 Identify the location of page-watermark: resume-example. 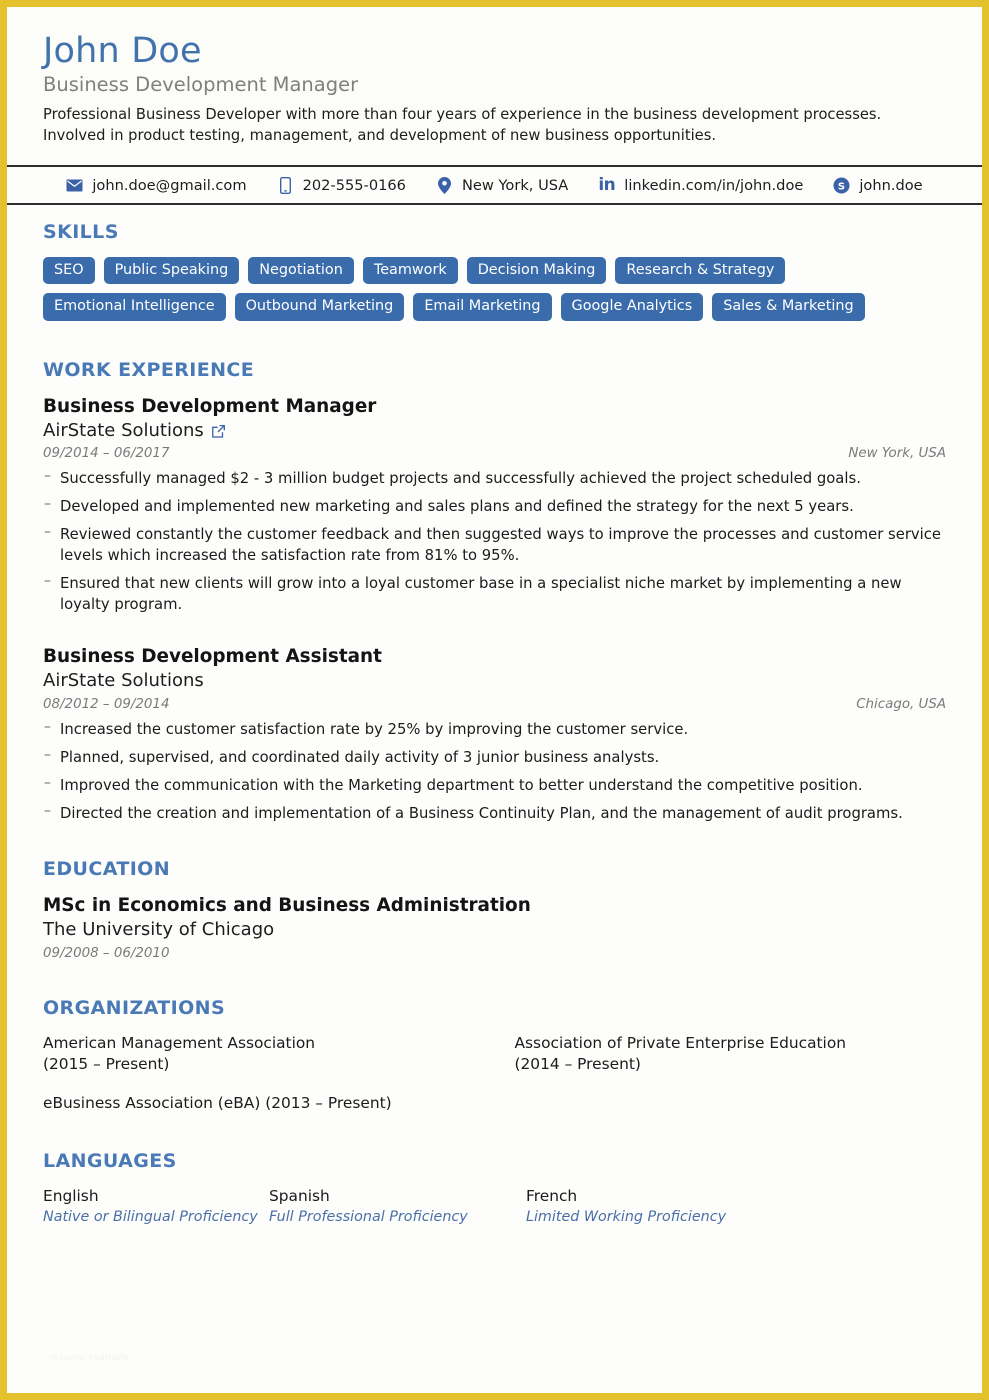
(89, 1358).